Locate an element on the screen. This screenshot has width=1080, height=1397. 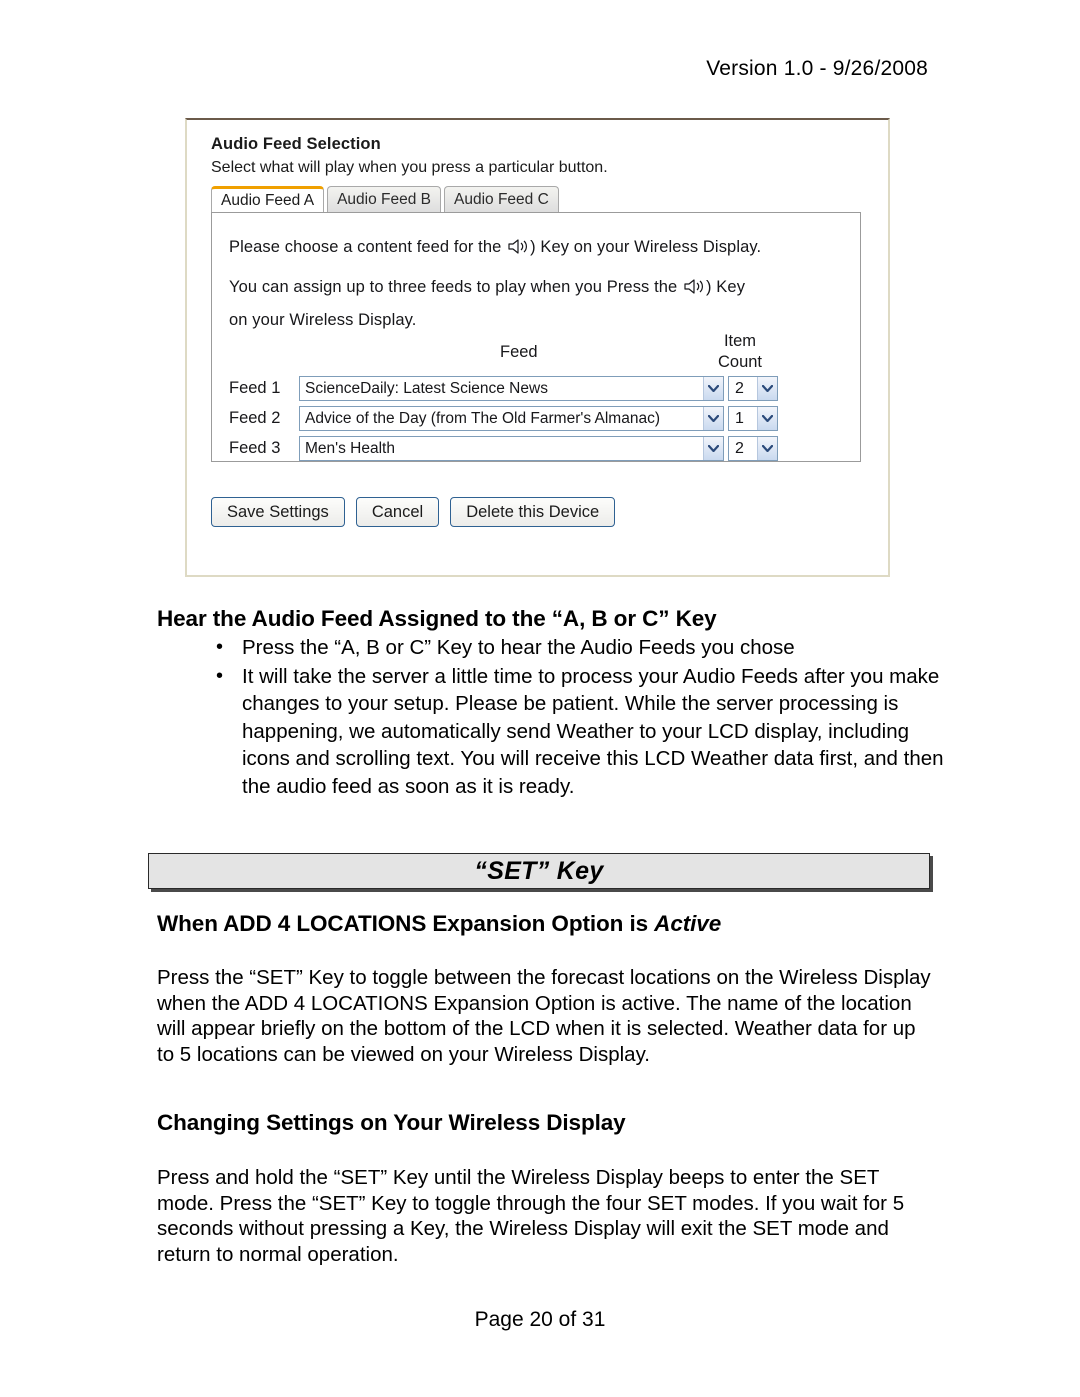
feed-select-1: ScienceDaily: Latest Science News is located at coordinates (511, 388).